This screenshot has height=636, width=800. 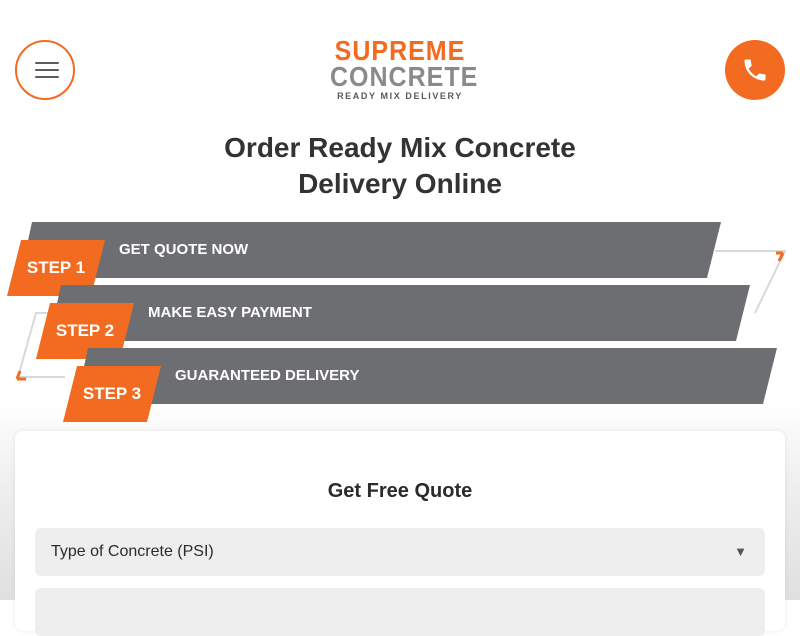 I want to click on logo: SUPREME CONCRETE READY MIX DELIVERY, so click(x=404, y=69).